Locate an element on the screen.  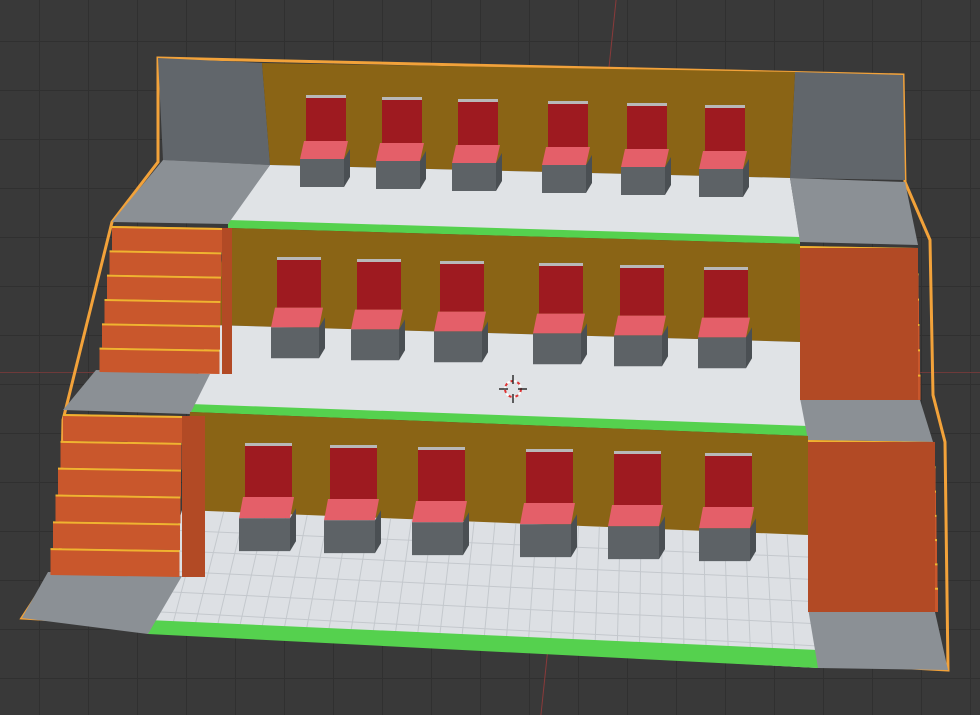
right-landing-bottom is located at coordinates (878, 639).